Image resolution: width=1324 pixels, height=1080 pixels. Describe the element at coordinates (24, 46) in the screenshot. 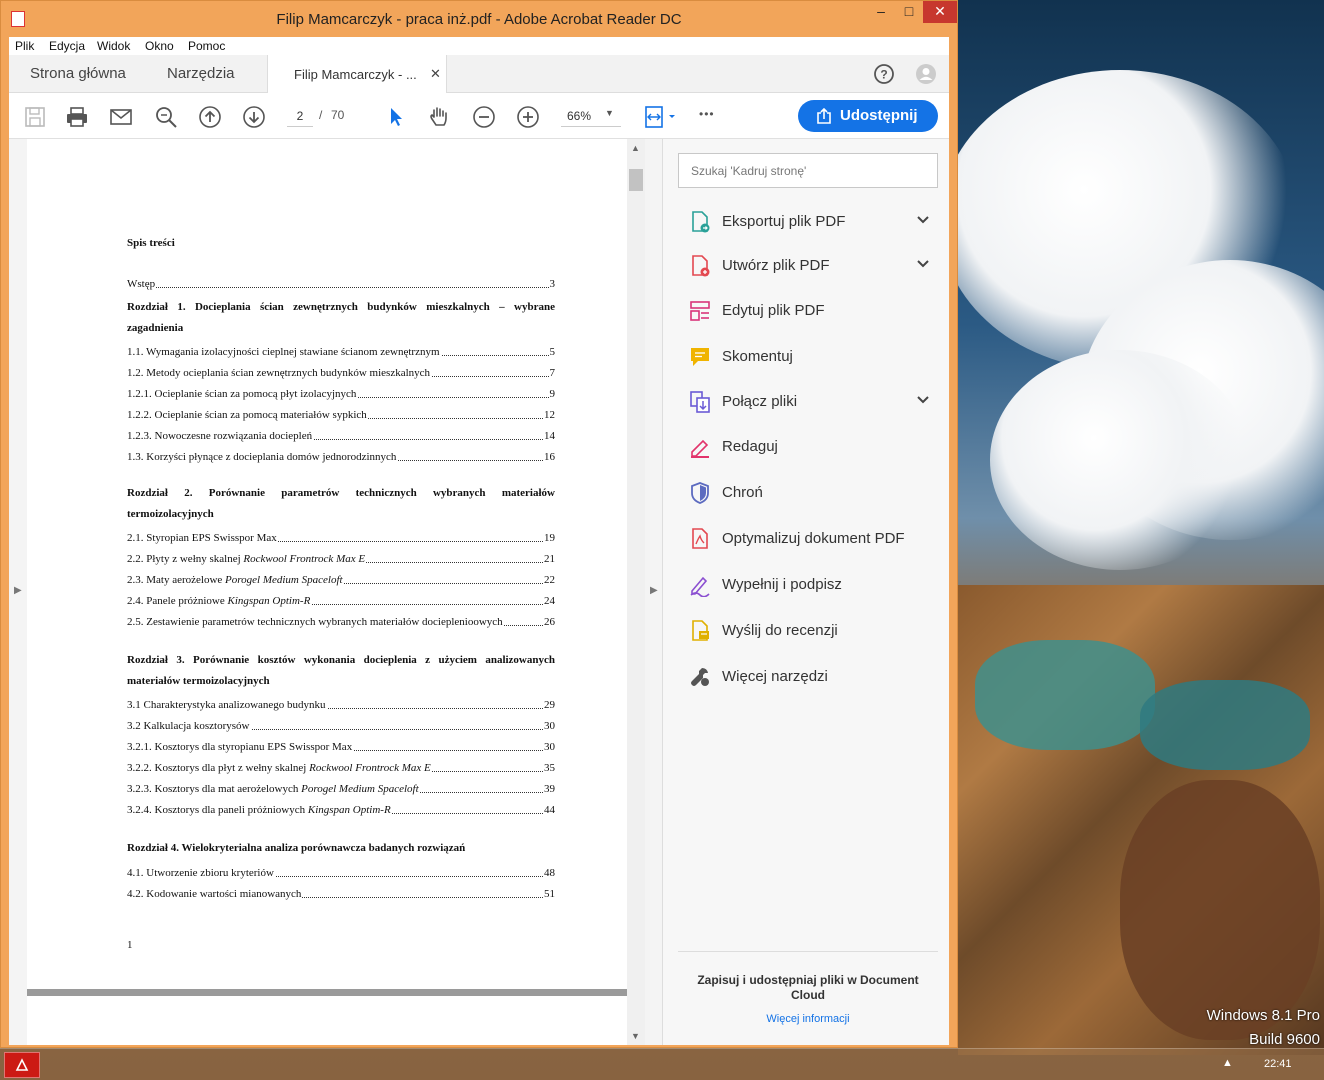

I see `menu-plik: Plik` at that location.